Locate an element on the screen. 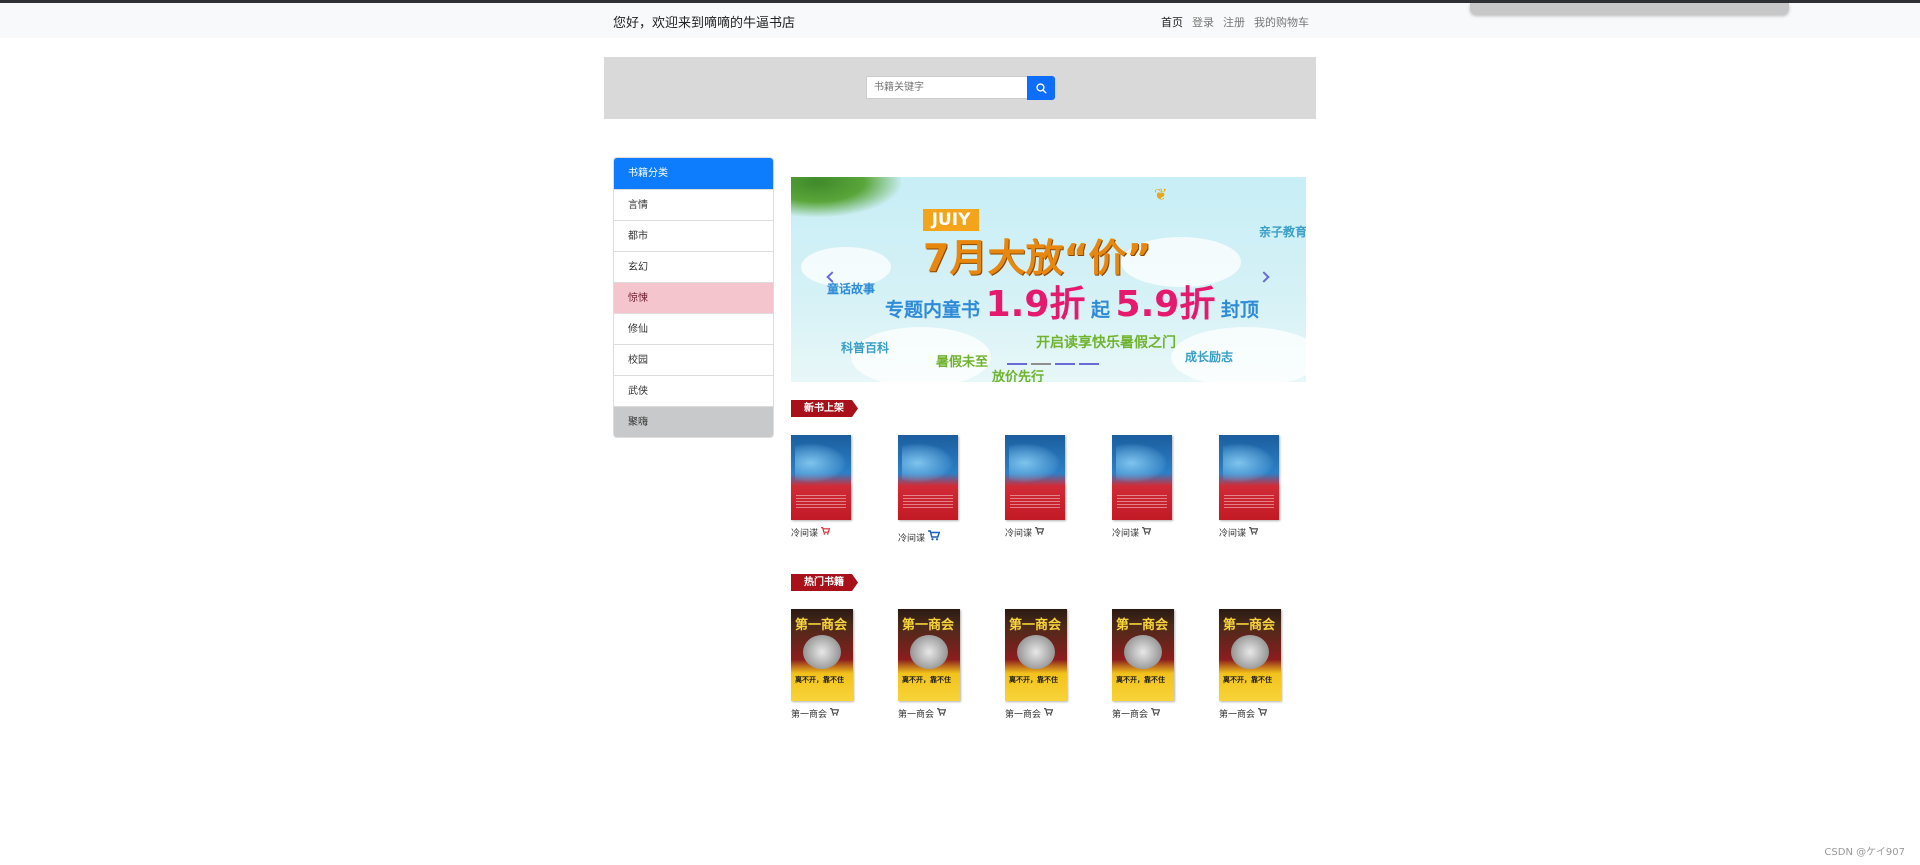  category-item: 校园 is located at coordinates (693, 359).